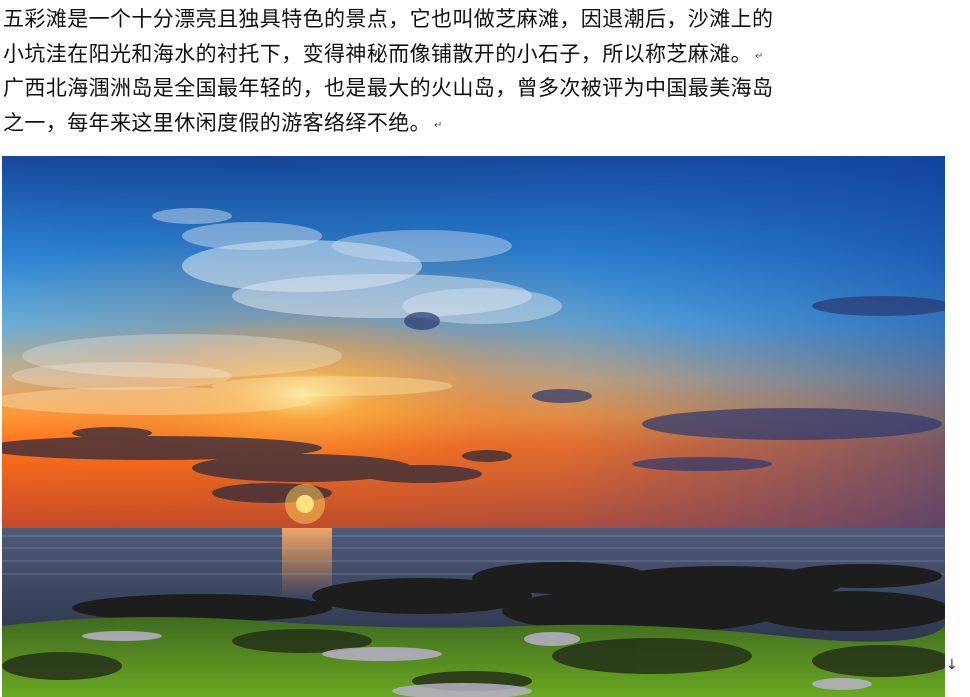  What do you see at coordinates (223, 122) in the screenshot?
I see `text-line: 之一，每年来这里休闲度假的游客络绎不绝。 ↵` at bounding box center [223, 122].